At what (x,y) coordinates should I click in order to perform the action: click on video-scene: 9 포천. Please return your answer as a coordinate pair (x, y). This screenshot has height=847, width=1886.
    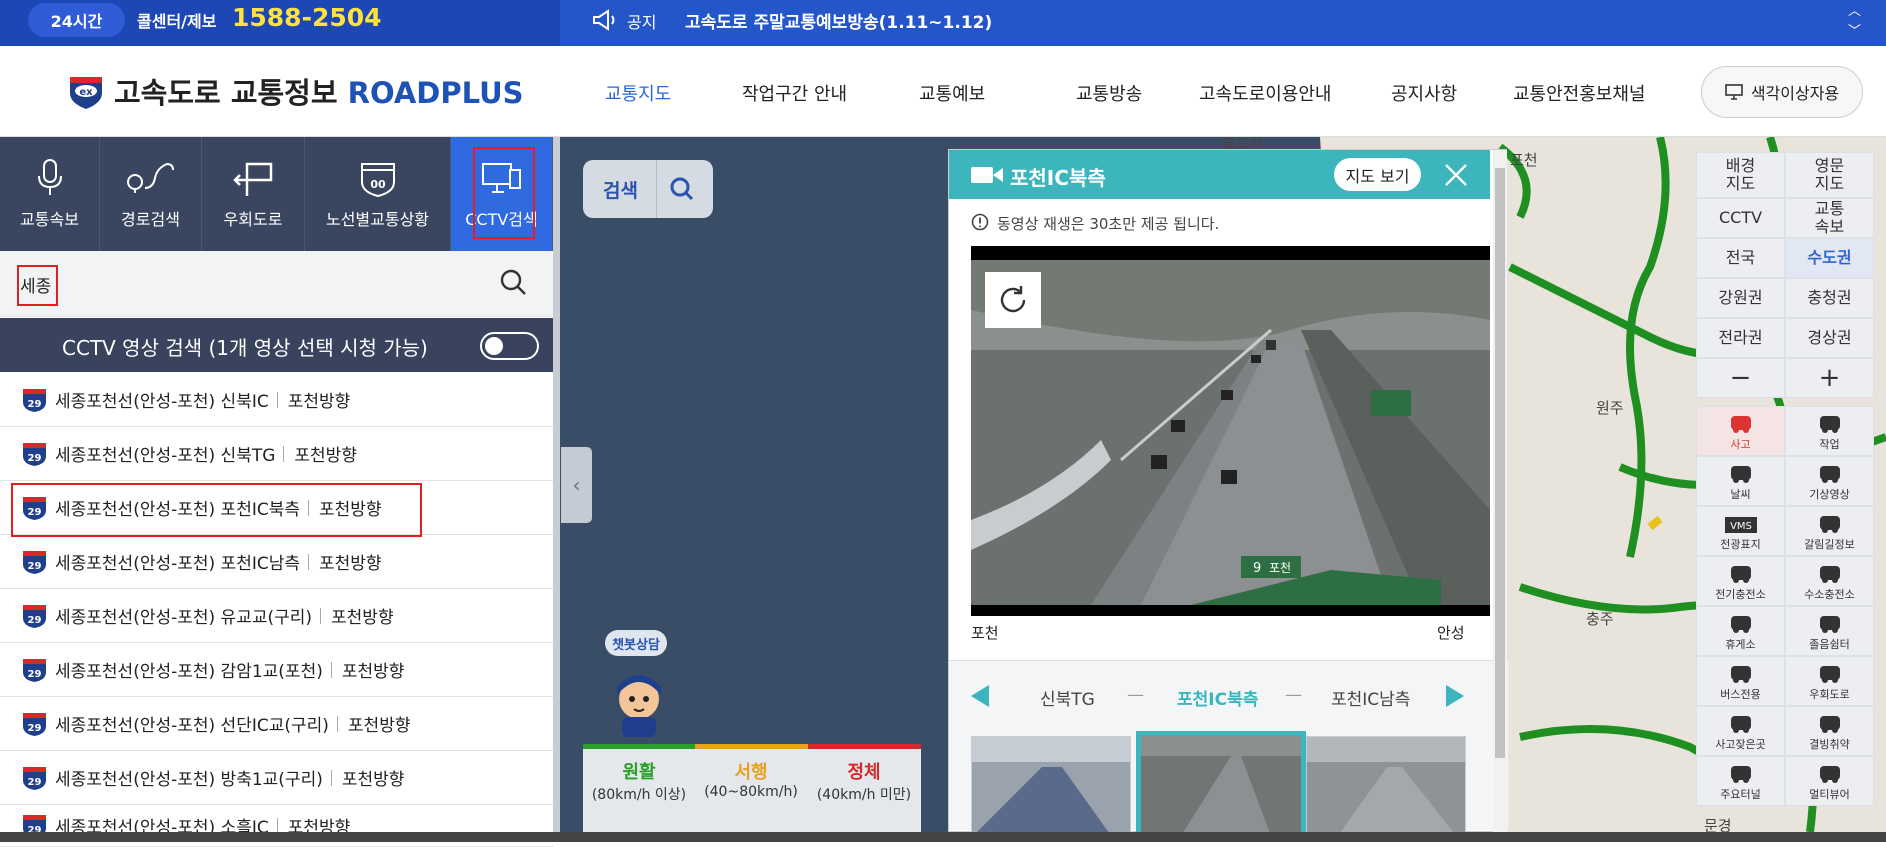
    Looking at the image, I should click on (1230, 432).